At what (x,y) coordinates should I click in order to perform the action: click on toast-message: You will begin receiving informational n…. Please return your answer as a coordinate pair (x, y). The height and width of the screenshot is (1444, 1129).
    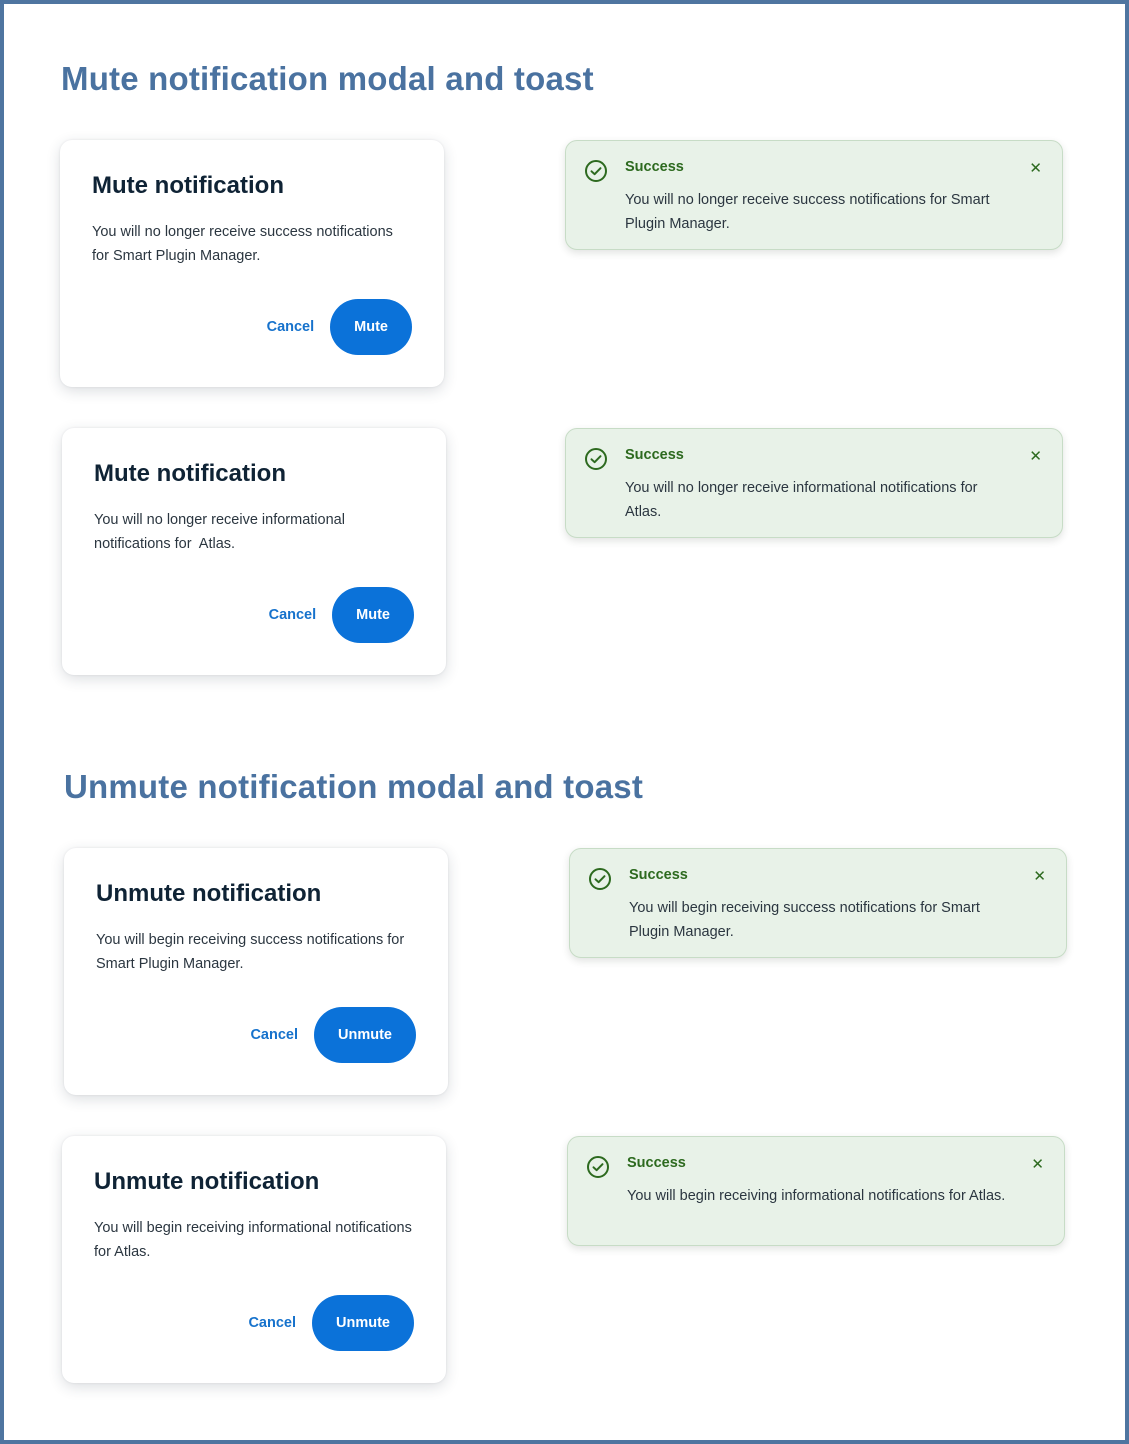
    Looking at the image, I should click on (816, 1196).